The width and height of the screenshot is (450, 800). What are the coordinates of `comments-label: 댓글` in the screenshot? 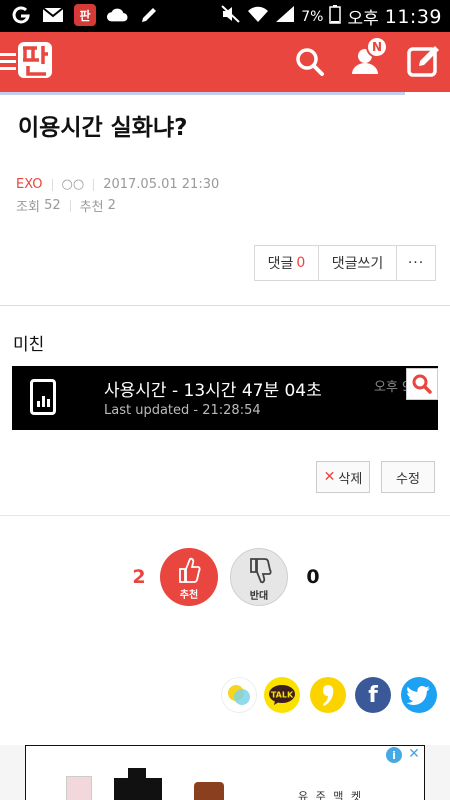 It's located at (280, 264).